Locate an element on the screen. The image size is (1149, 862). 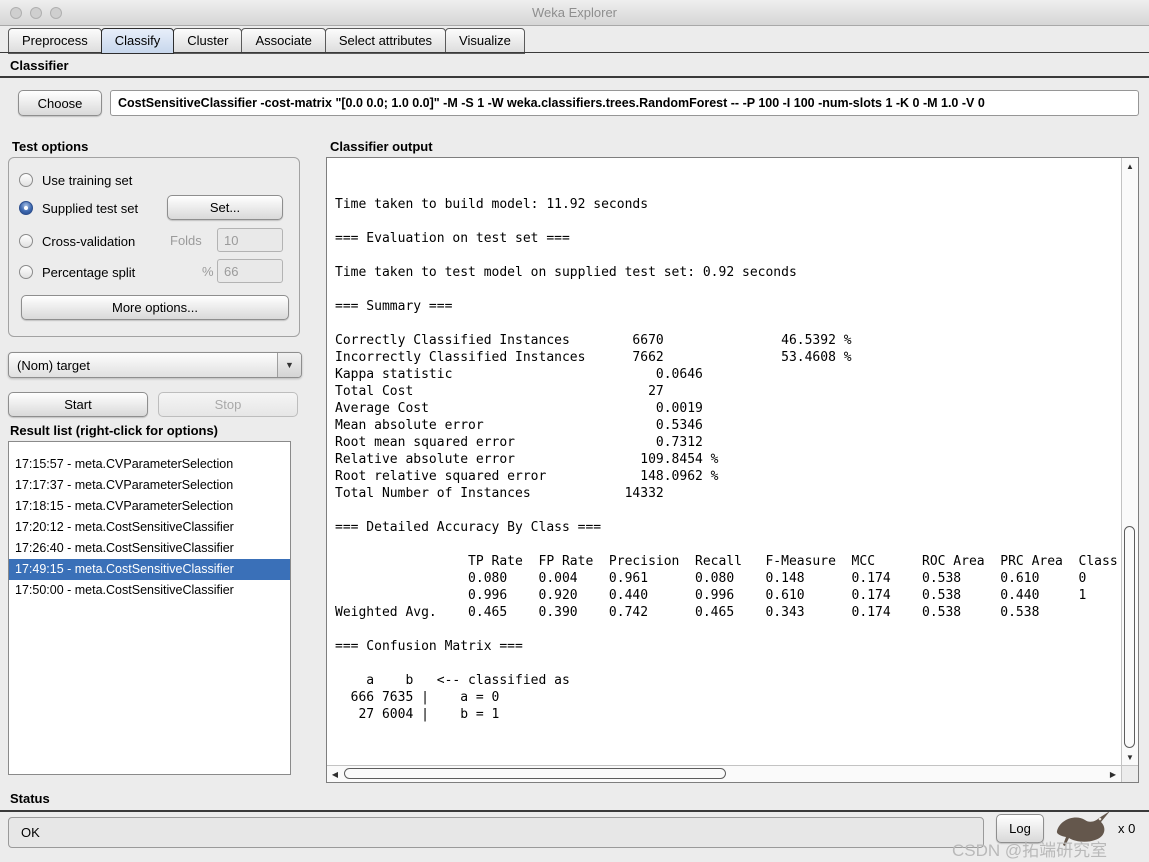
use-training-set-radio is located at coordinates (26, 180).